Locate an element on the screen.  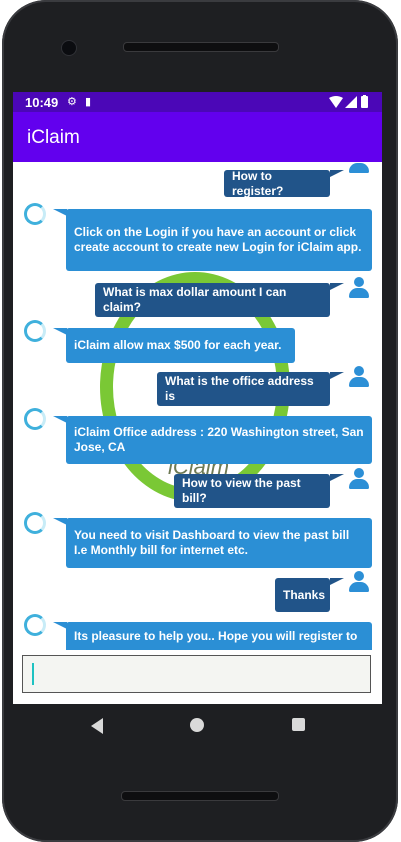
bottom-speaker is located at coordinates (200, 796).